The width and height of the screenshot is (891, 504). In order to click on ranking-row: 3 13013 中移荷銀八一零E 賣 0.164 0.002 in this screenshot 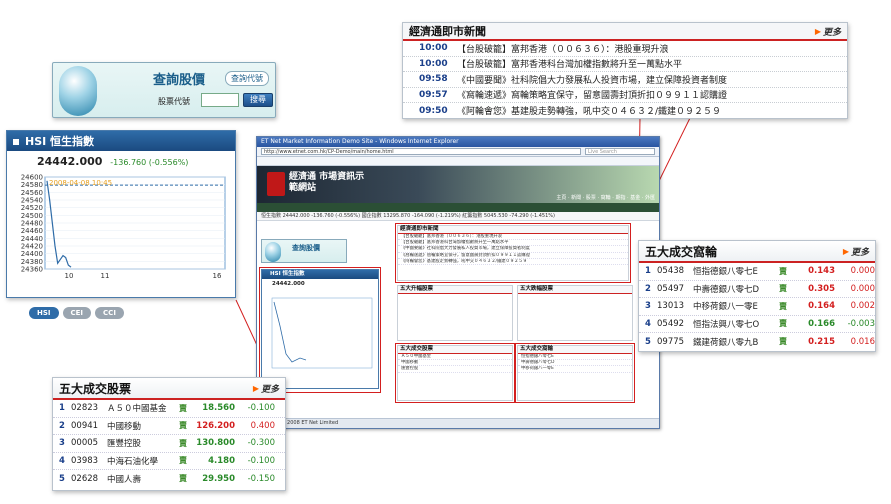, I will do `click(757, 307)`.